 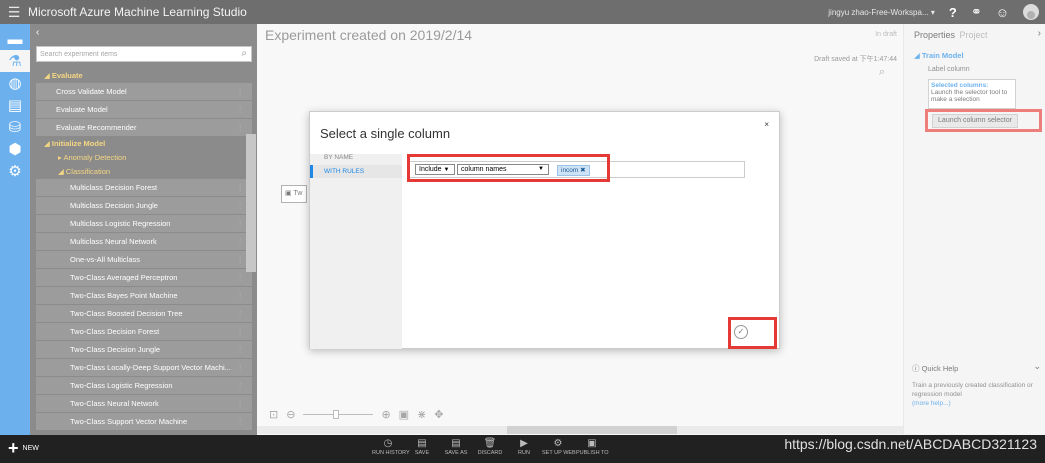 I want to click on trash-icon: 🗑, so click(x=490, y=443).